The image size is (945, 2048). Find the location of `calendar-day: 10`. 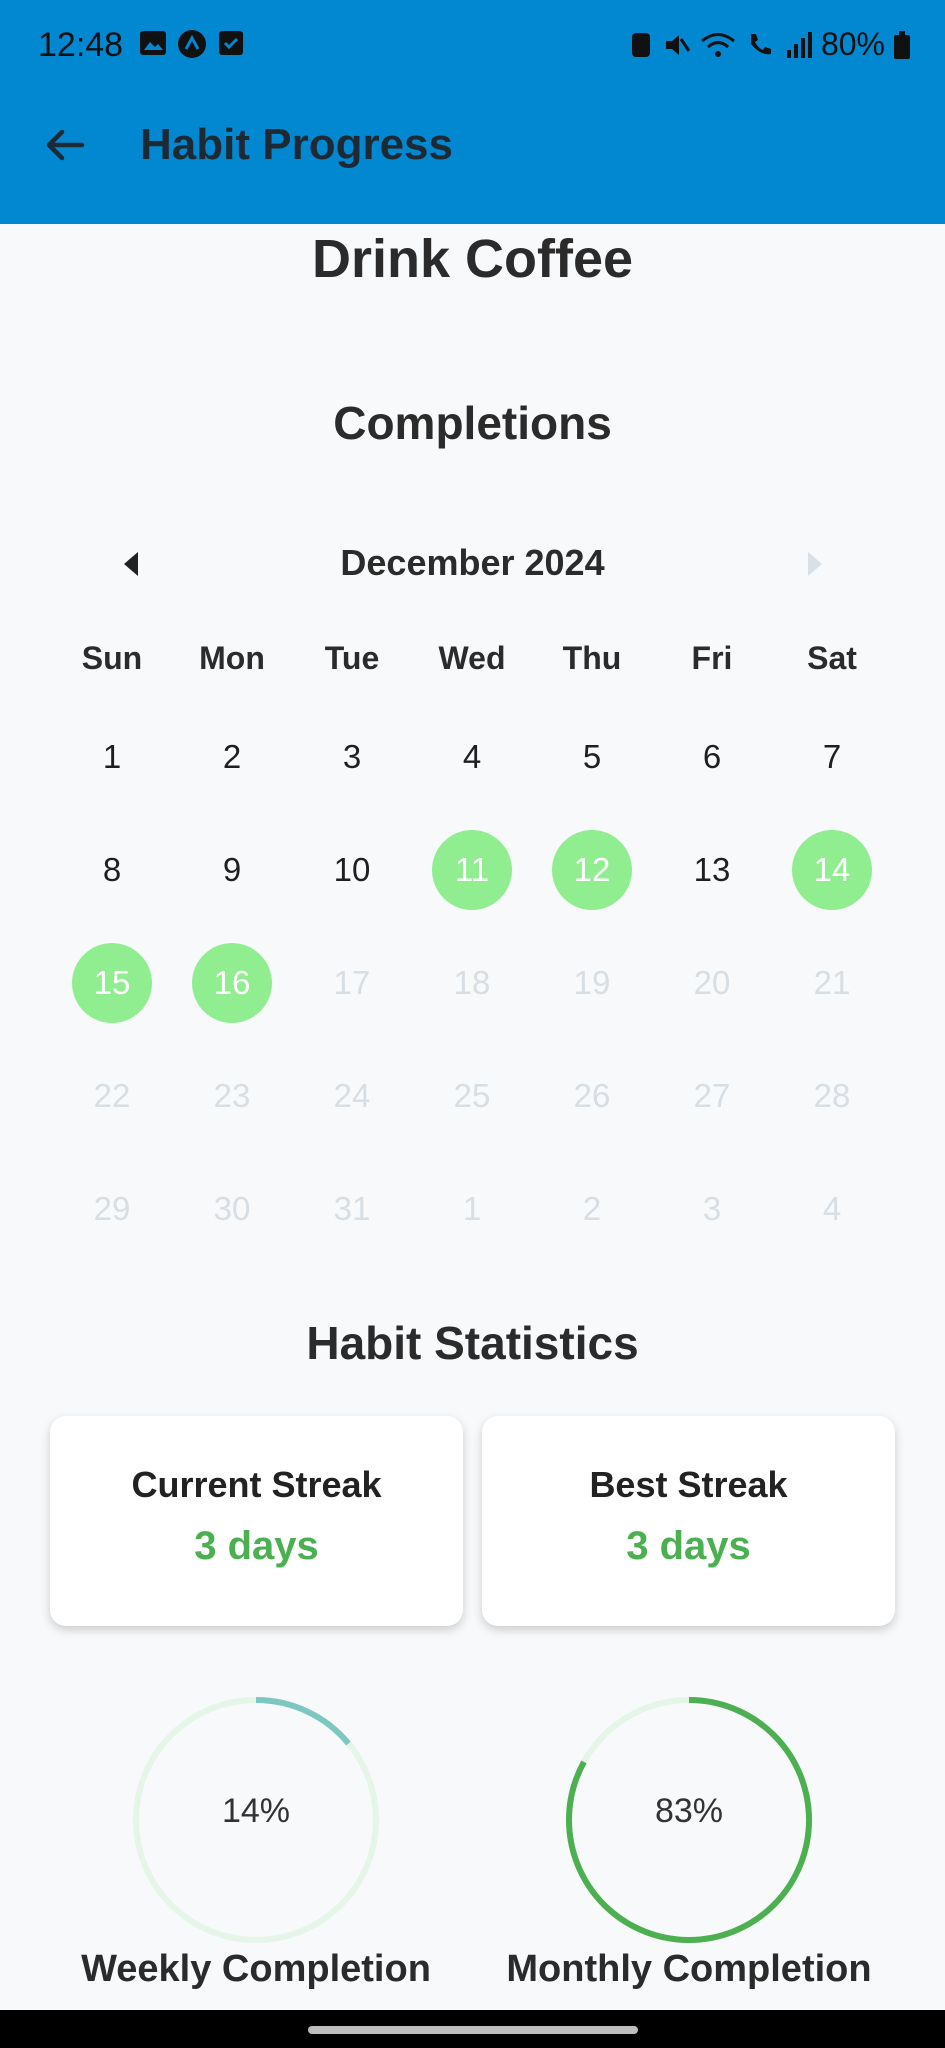

calendar-day: 10 is located at coordinates (352, 869).